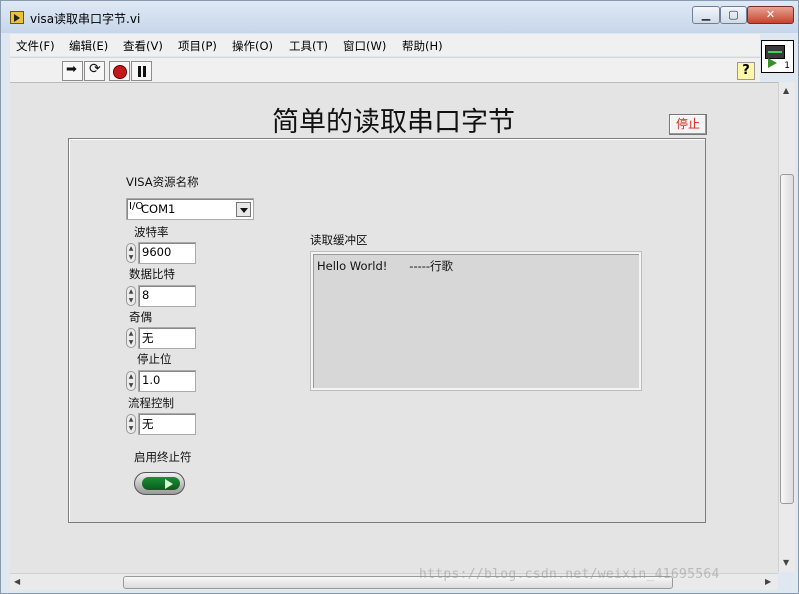 This screenshot has height=594, width=799. What do you see at coordinates (167, 381) in the screenshot?
I see `stop-bits-field: 1.0` at bounding box center [167, 381].